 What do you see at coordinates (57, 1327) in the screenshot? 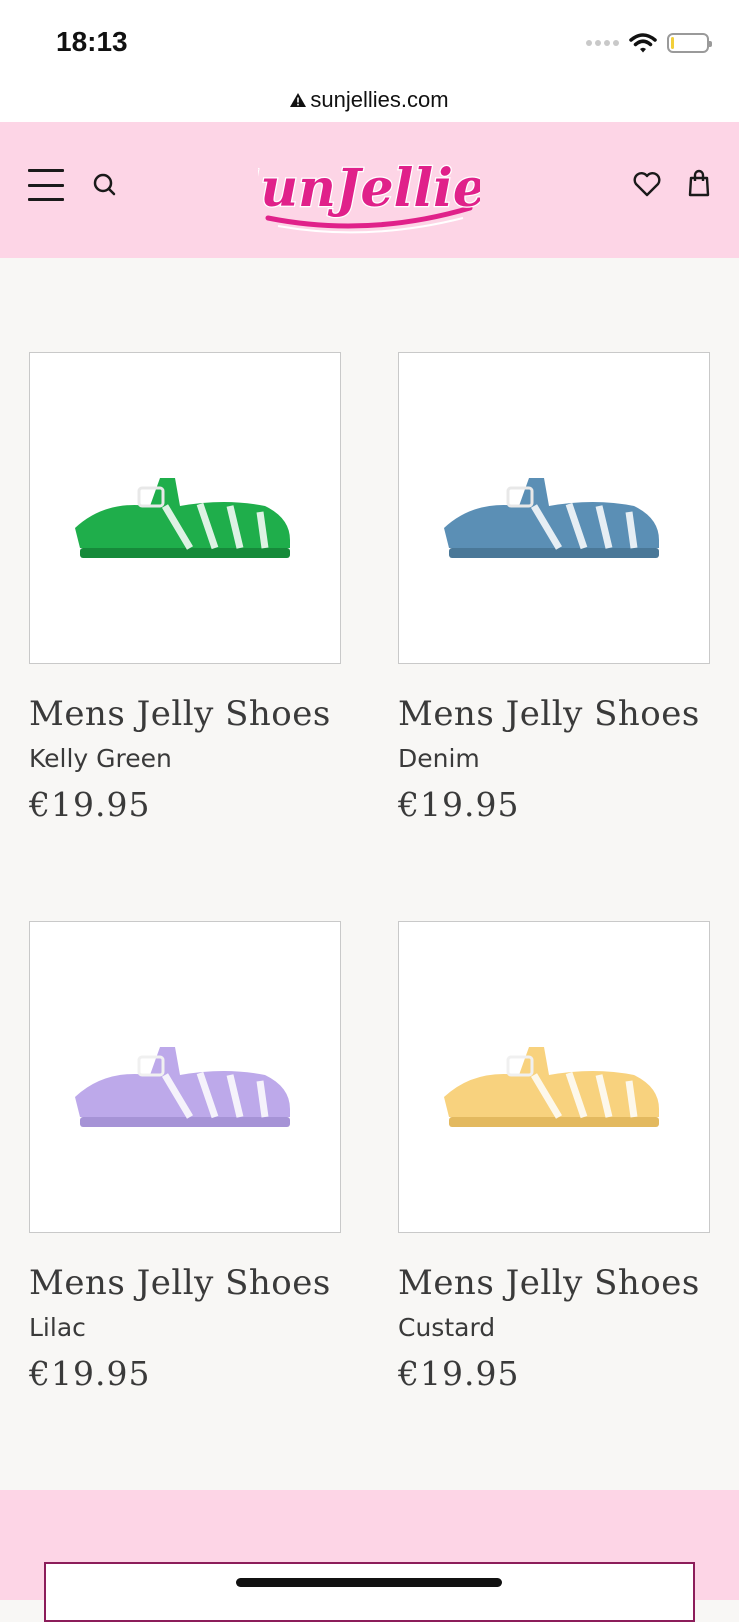
I see `product-variant: Lilac` at bounding box center [57, 1327].